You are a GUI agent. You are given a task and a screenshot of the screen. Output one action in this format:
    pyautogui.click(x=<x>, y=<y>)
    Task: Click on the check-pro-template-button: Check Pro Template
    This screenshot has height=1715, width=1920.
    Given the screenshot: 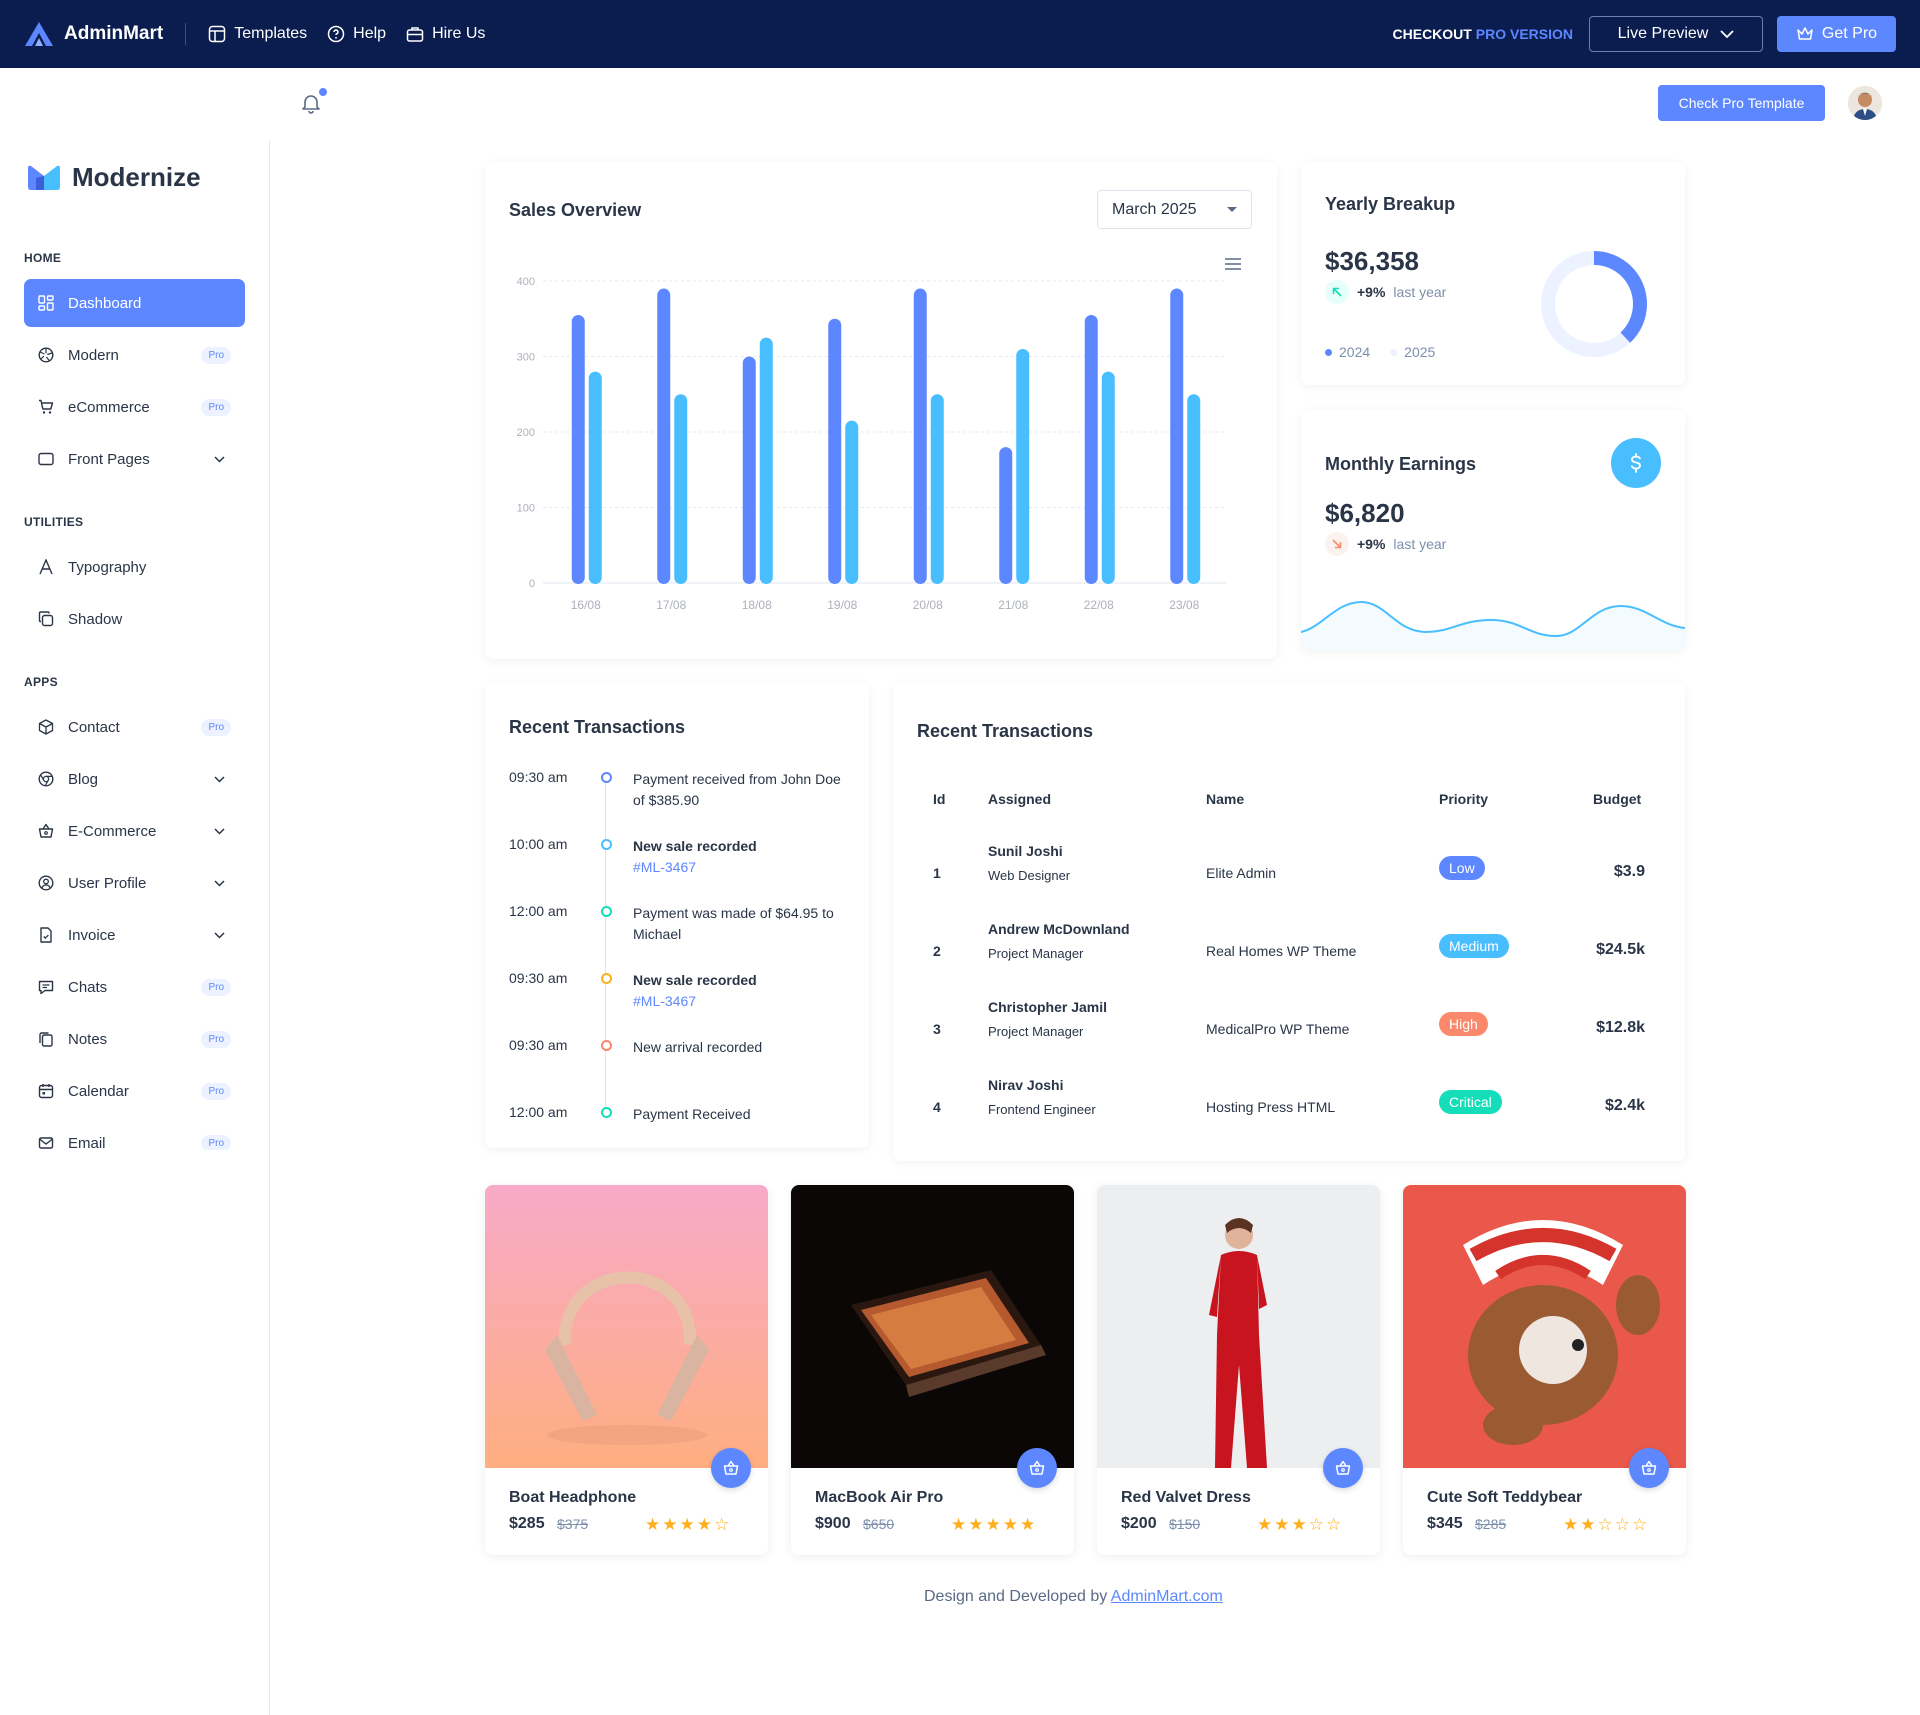 What is the action you would take?
    pyautogui.click(x=1741, y=103)
    